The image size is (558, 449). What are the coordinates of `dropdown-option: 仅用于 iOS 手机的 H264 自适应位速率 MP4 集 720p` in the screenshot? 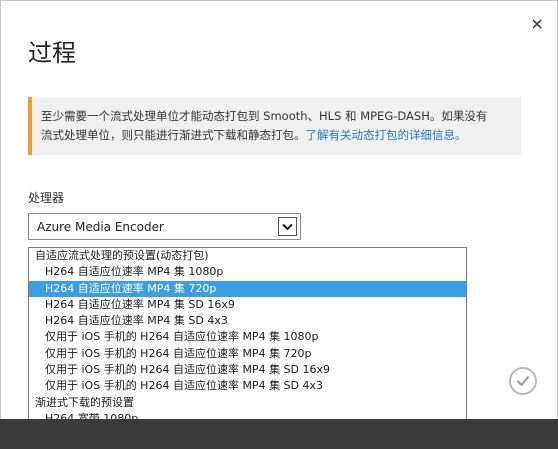 It's located at (247, 354).